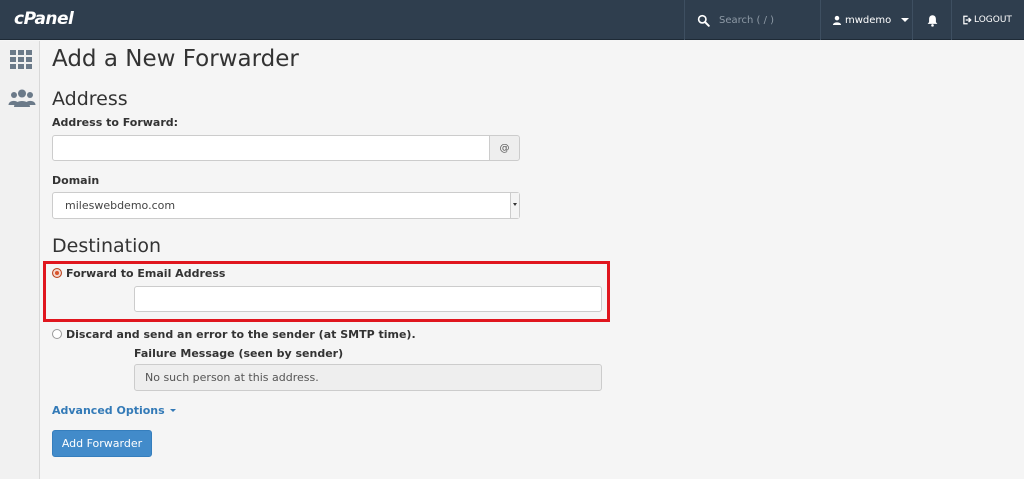 The width and height of the screenshot is (1024, 479). I want to click on destination-heading: Destination, so click(107, 246).